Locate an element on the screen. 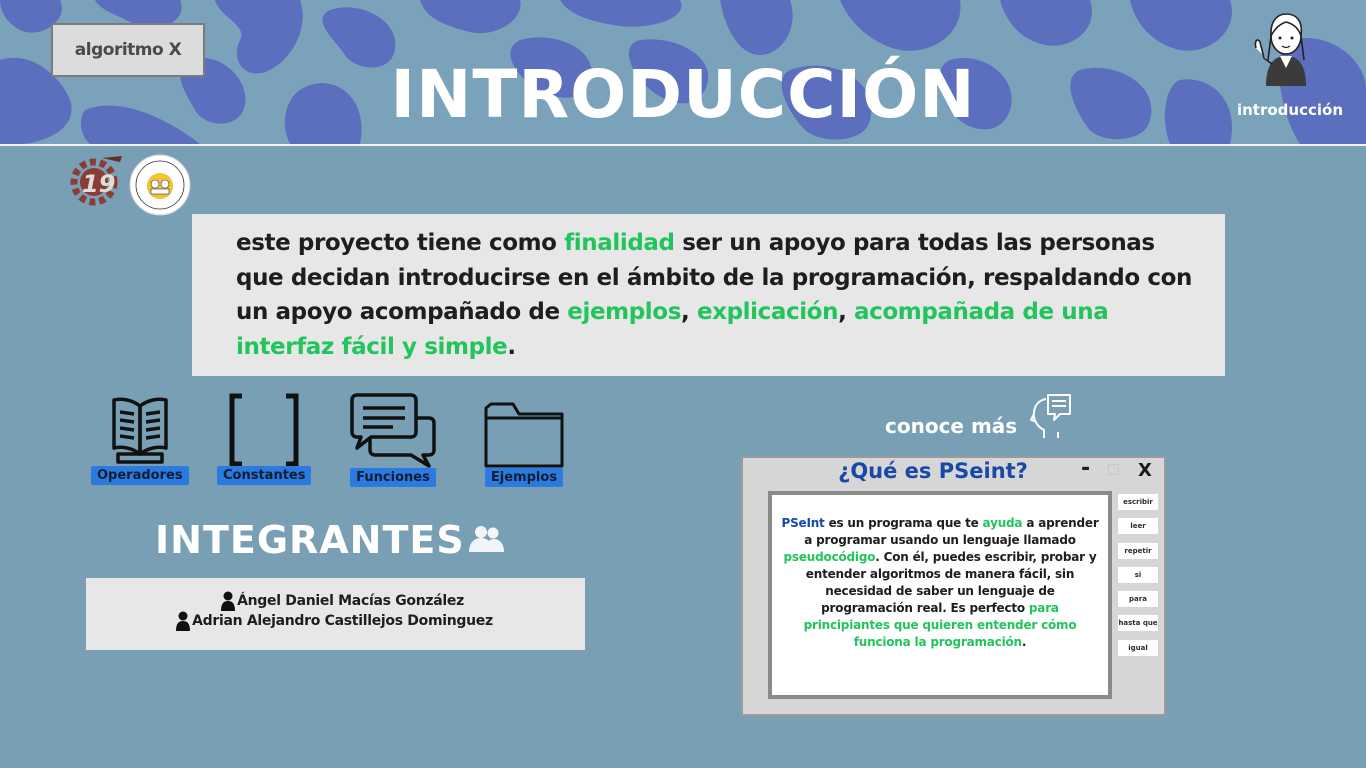 Image resolution: width=1366 pixels, height=768 pixels. window-title: ¿Qué es PSeint? is located at coordinates (933, 471).